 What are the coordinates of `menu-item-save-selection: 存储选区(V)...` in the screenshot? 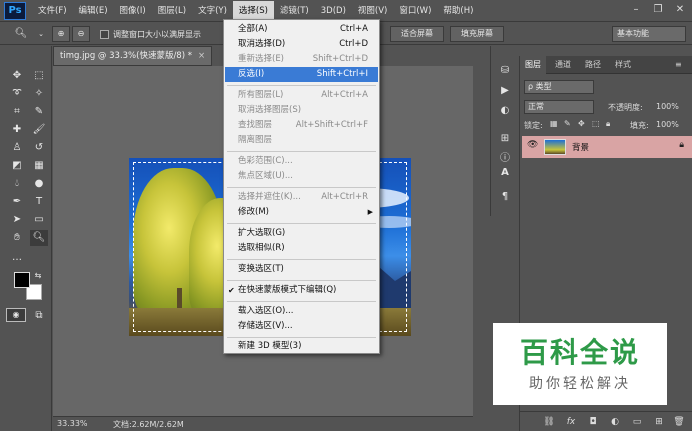 It's located at (301, 326).